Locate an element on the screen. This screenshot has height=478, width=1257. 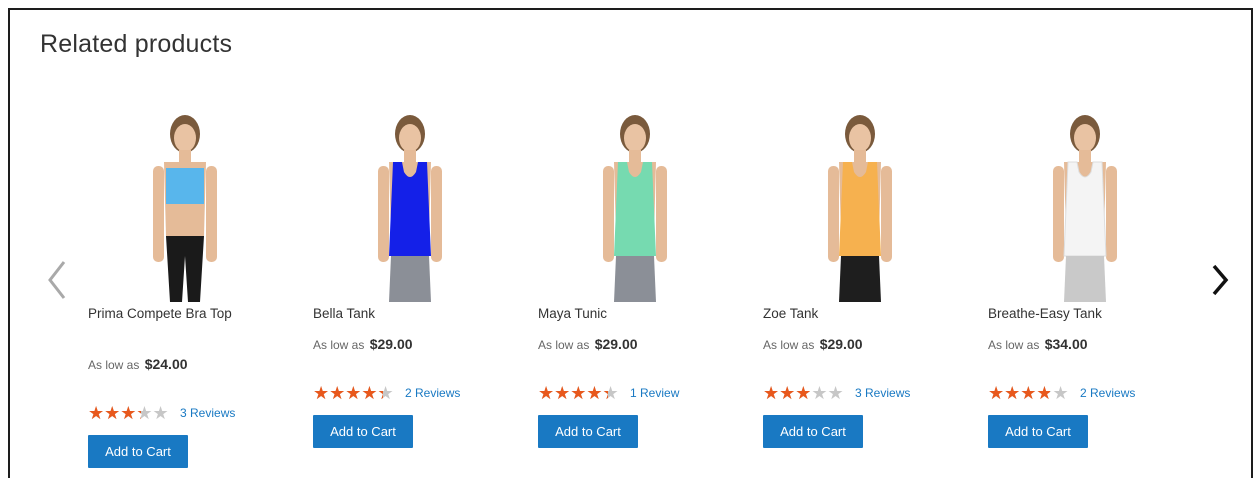
product-name: Bella Tank is located at coordinates (393, 314).